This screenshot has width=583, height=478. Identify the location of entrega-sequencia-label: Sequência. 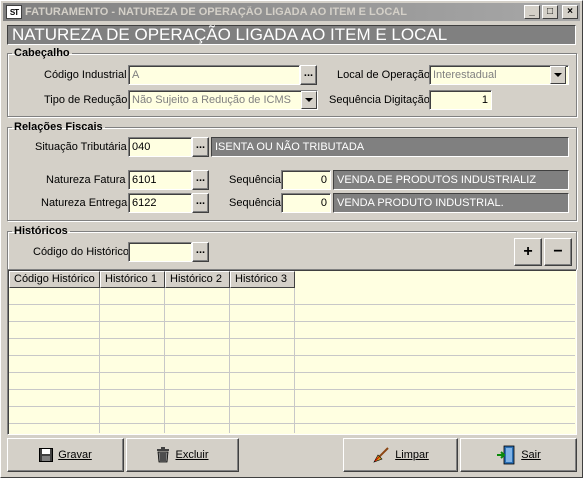
(255, 203).